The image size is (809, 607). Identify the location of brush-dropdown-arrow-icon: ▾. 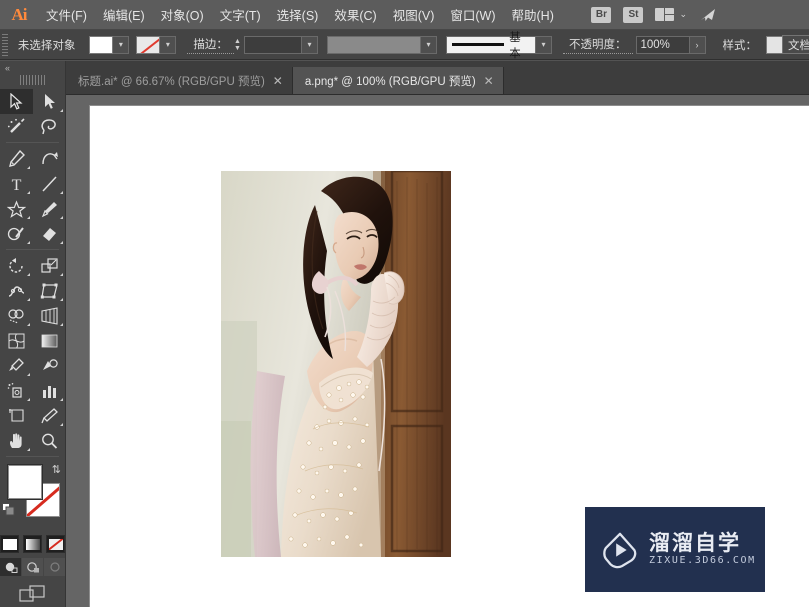
(544, 44).